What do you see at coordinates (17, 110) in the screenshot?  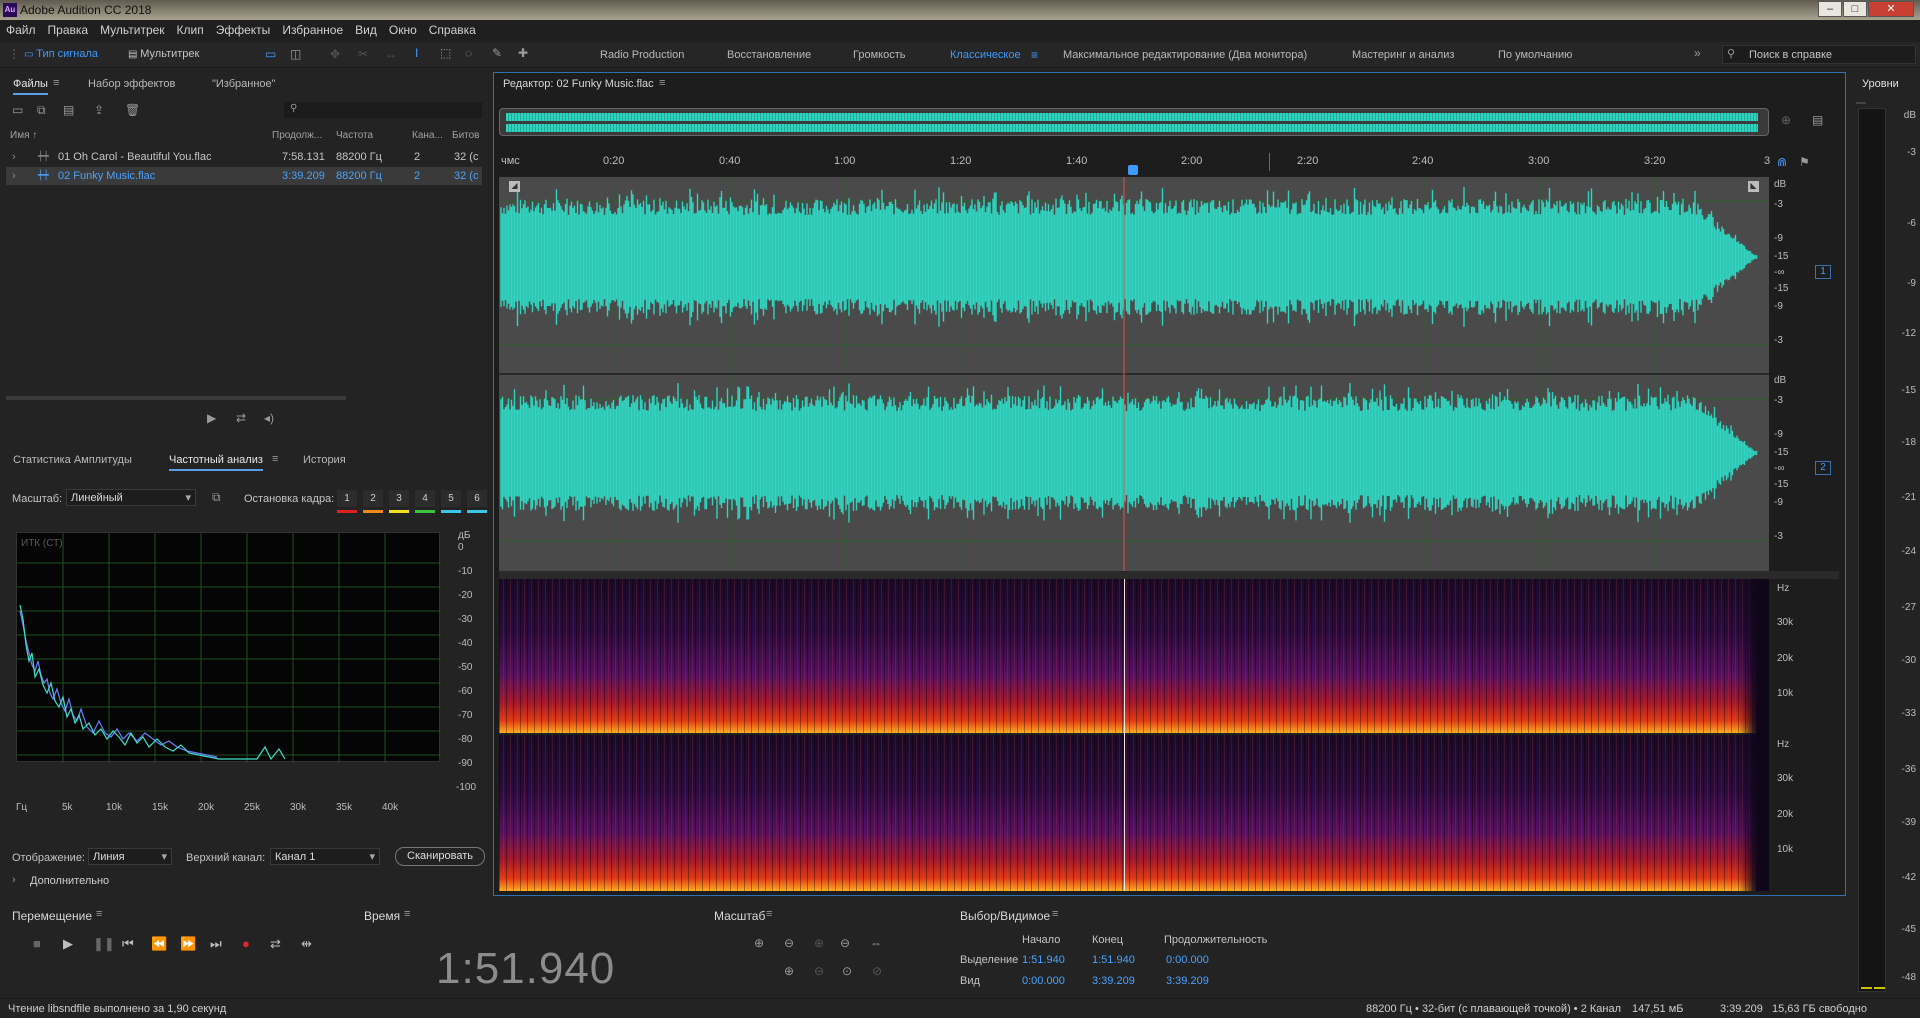 I see `open-file-icon: ▭` at bounding box center [17, 110].